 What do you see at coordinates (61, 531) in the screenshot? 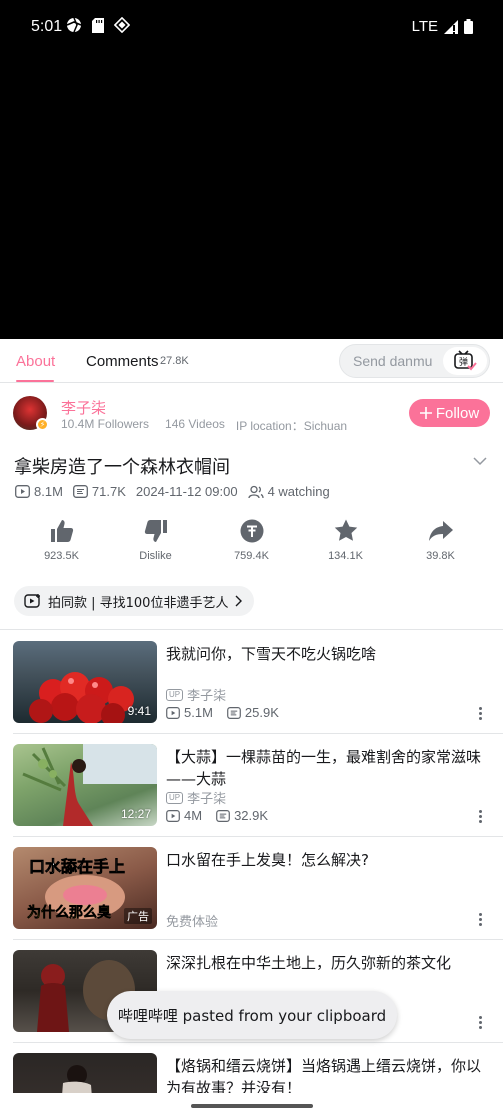
I see `thumbs-up-icon` at bounding box center [61, 531].